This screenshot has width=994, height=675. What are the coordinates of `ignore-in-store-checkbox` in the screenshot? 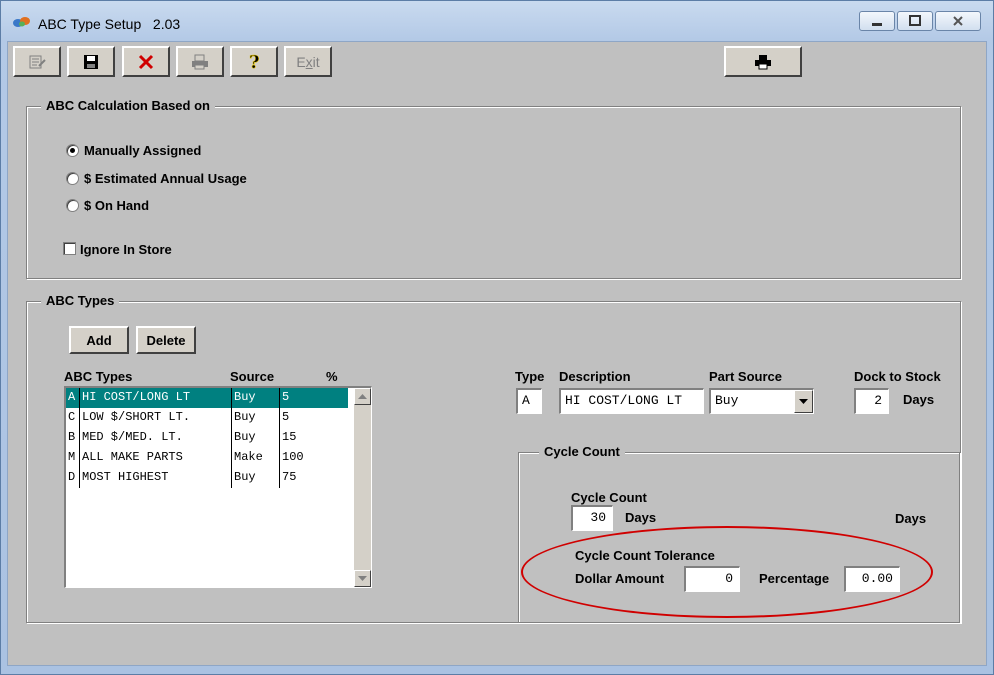 It's located at (69, 248).